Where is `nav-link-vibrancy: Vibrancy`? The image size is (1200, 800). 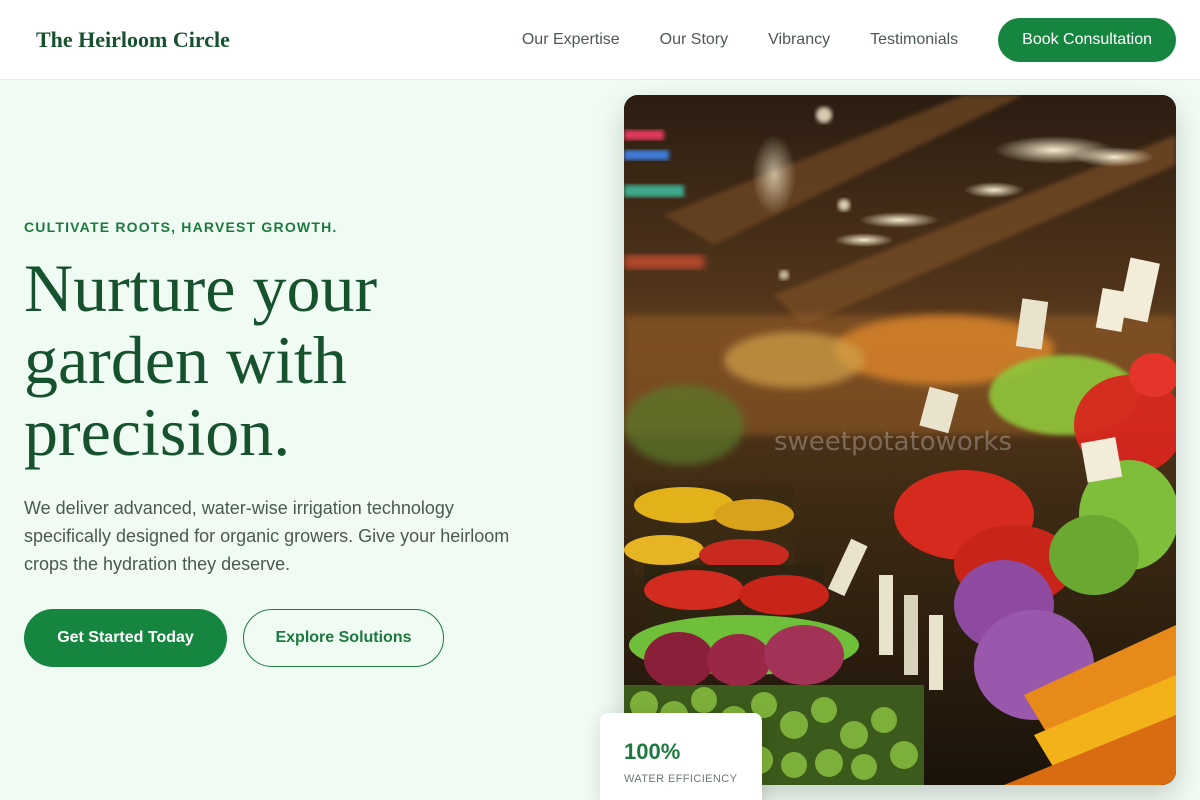 nav-link-vibrancy: Vibrancy is located at coordinates (799, 40).